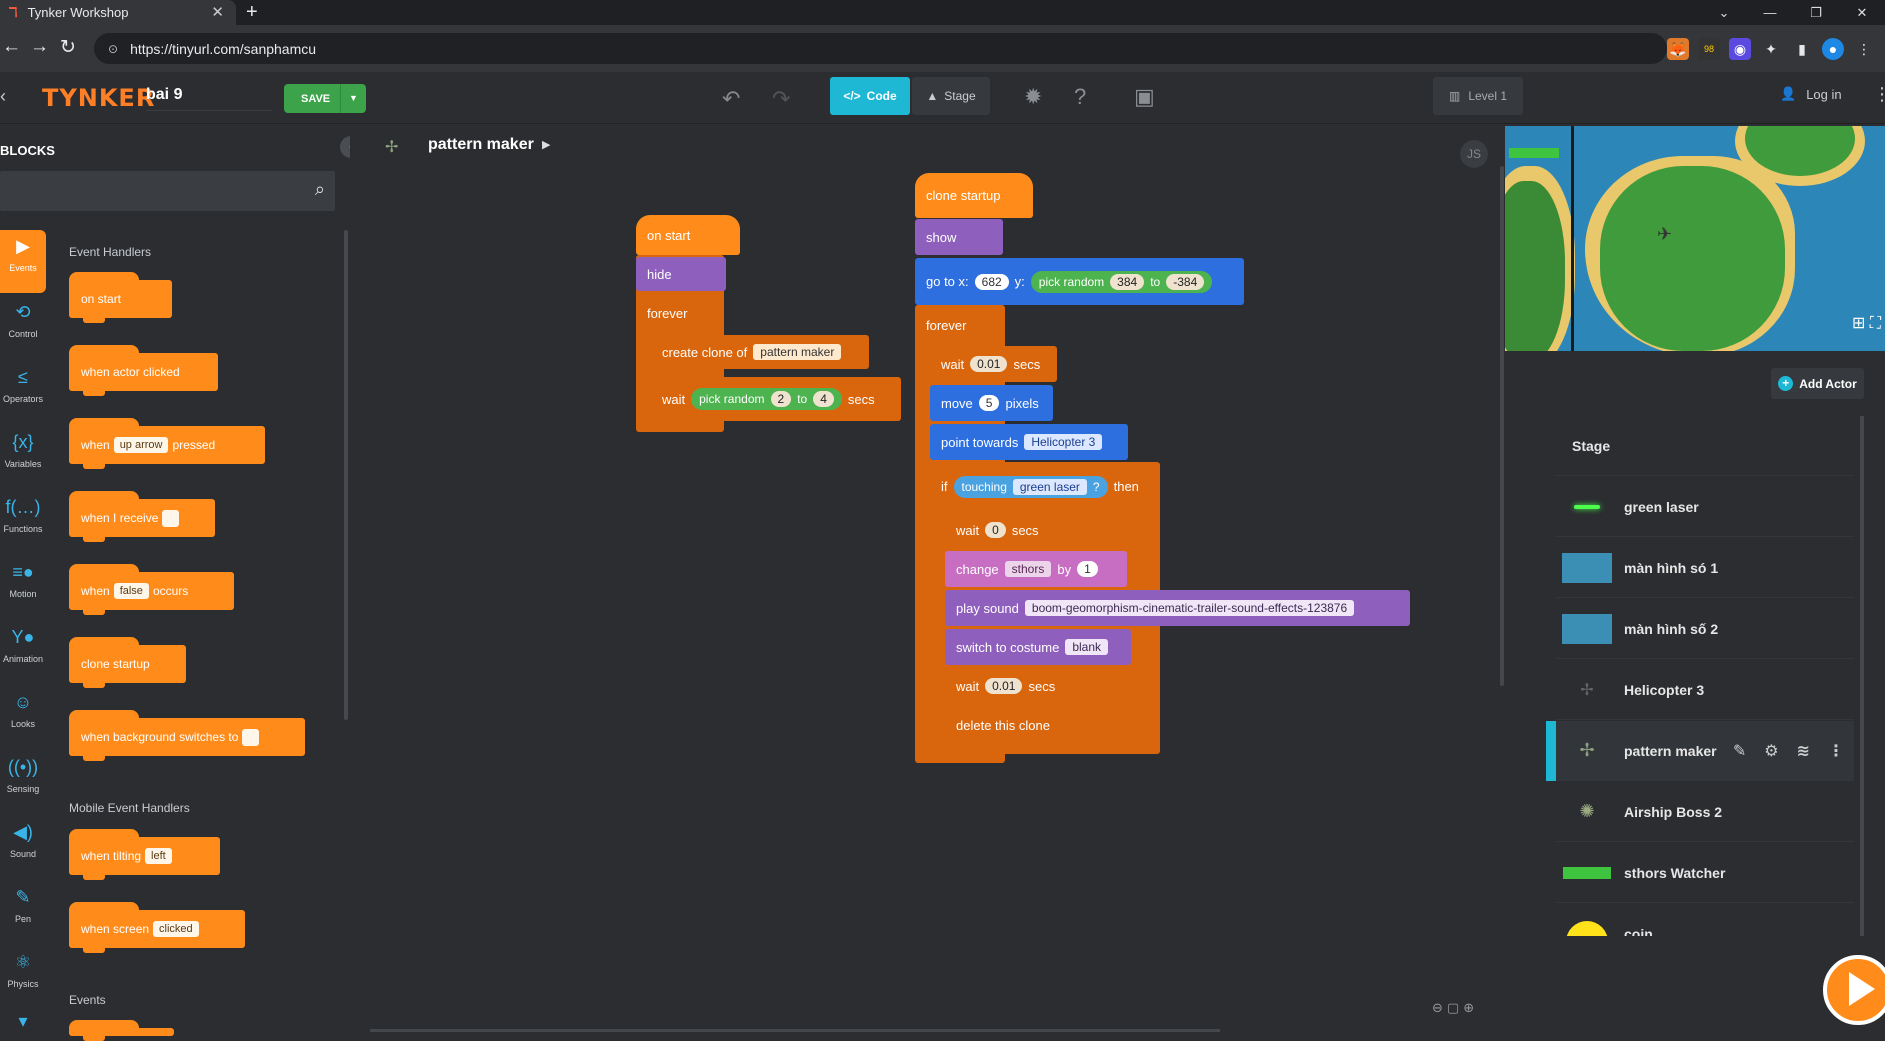 This screenshot has height=1041, width=1885. Describe the element at coordinates (120, 297) in the screenshot. I see `palette-block-on-start: on start` at that location.